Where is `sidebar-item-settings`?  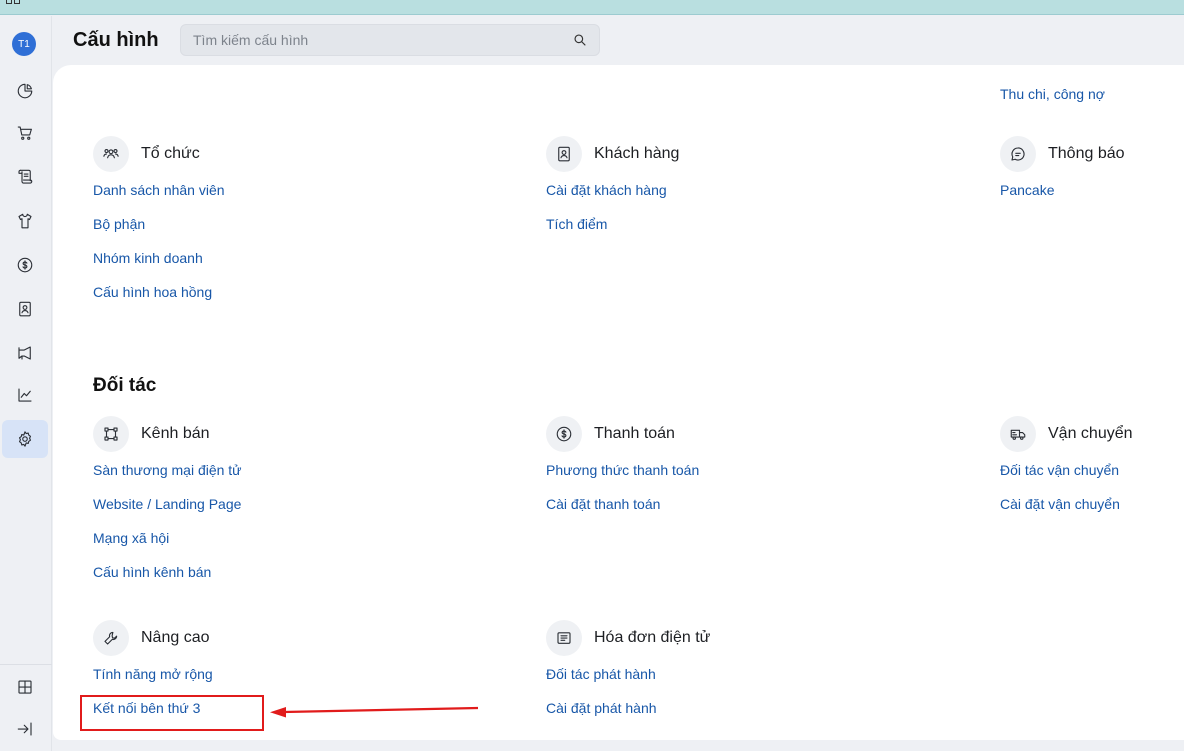 sidebar-item-settings is located at coordinates (25, 439).